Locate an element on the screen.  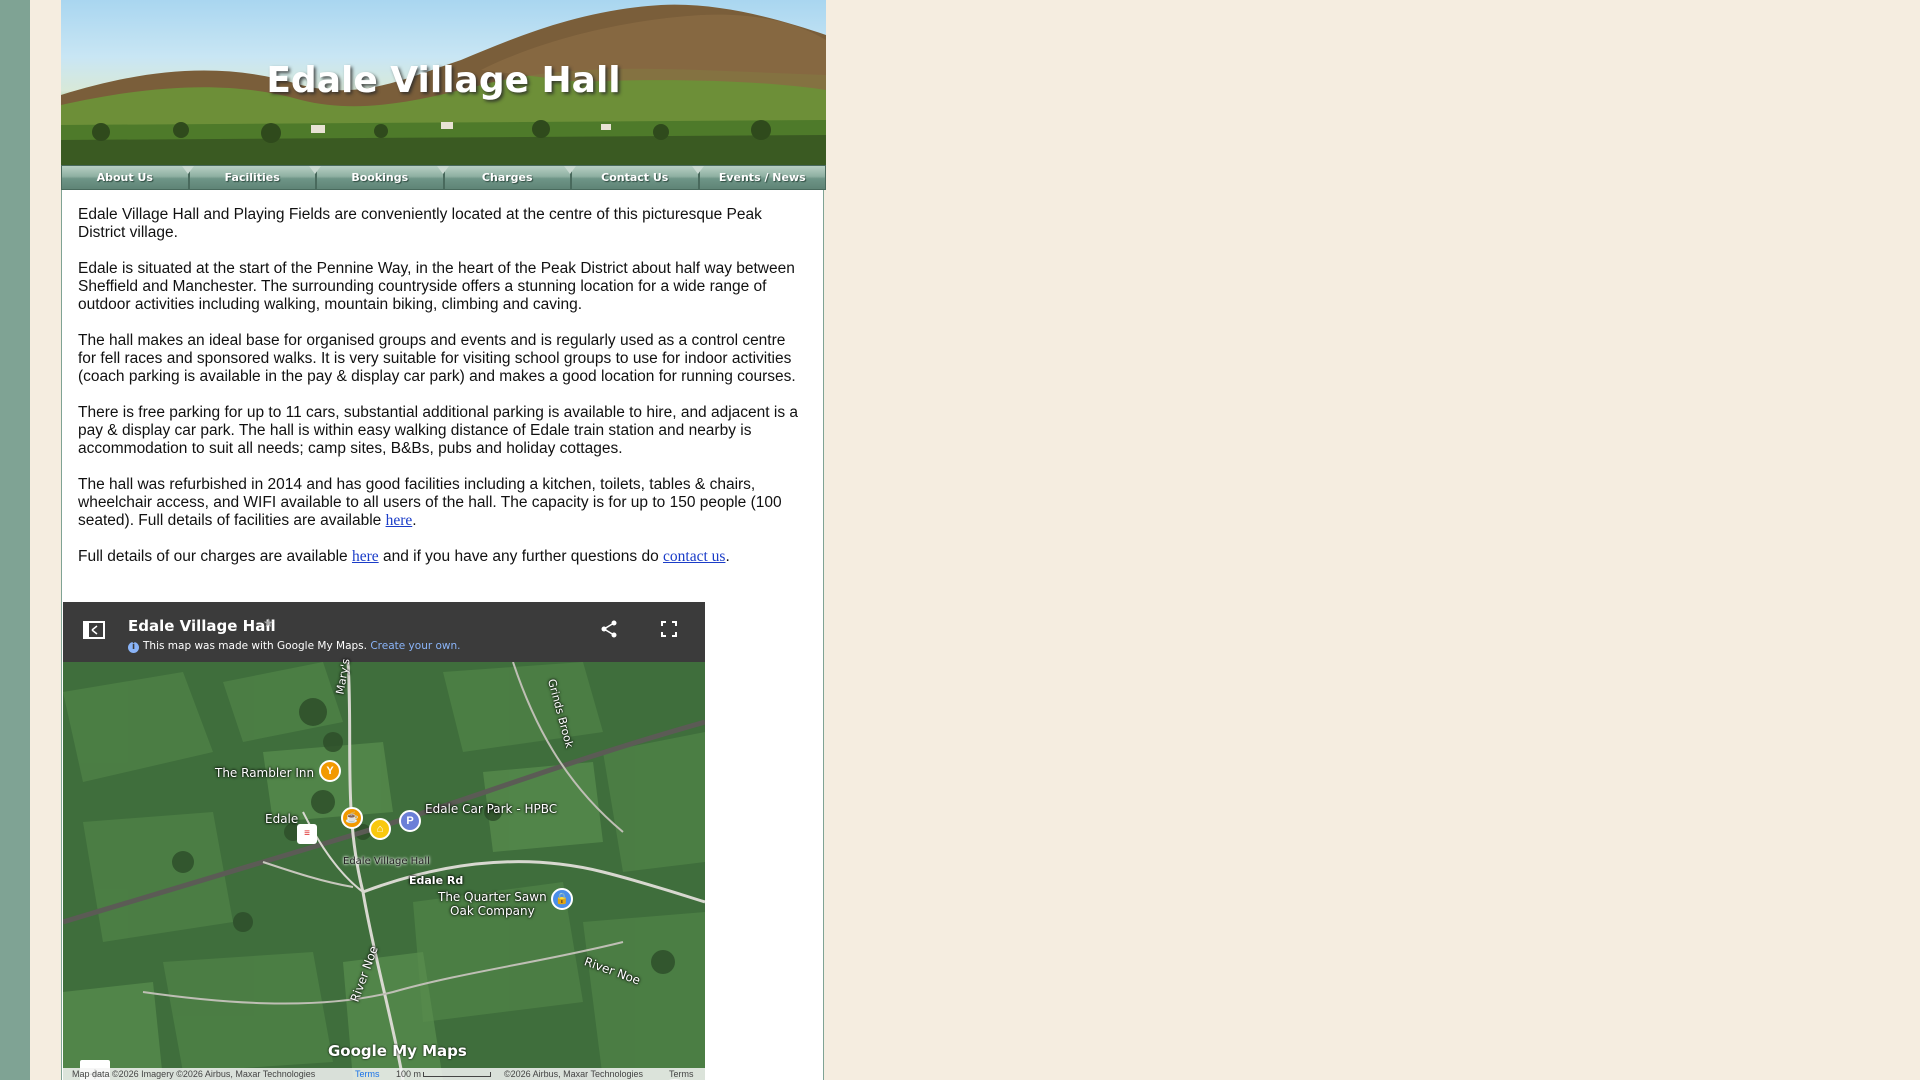
contact-us-link: contact us is located at coordinates (694, 556).